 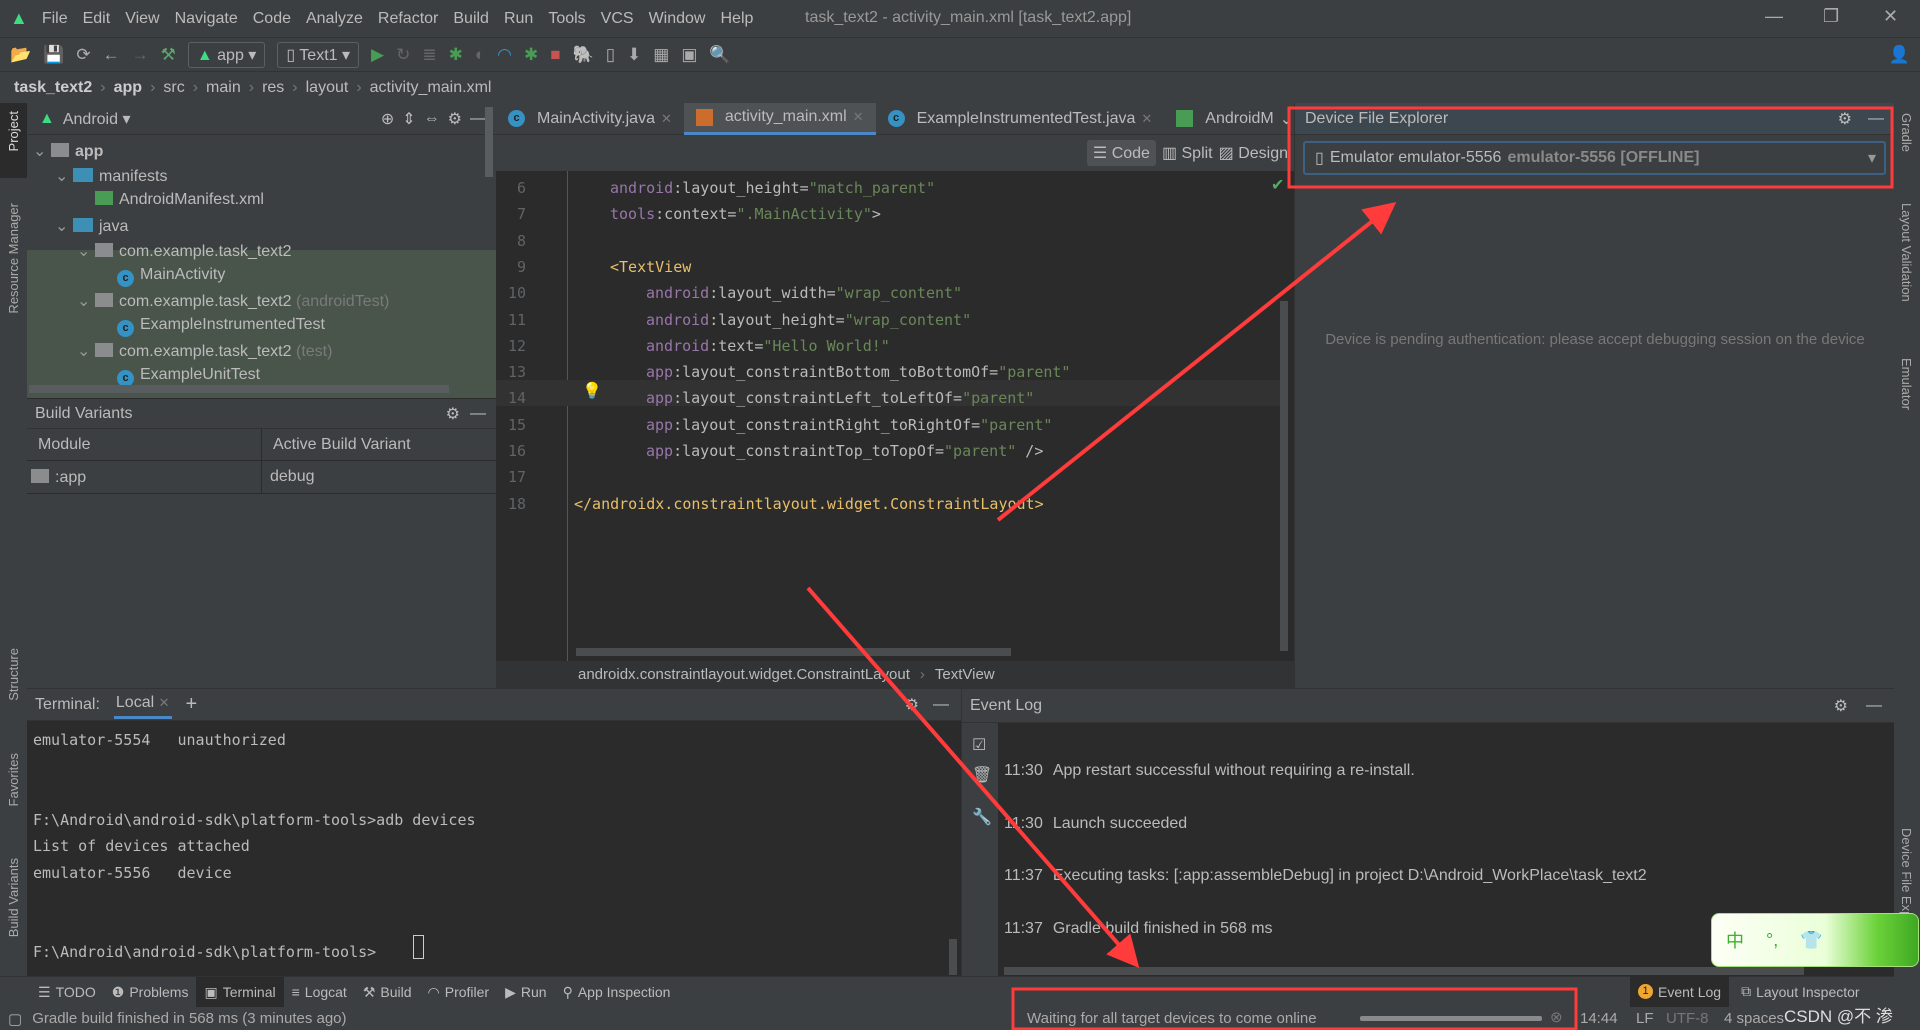 I want to click on annotation-arrow-down, so click(x=973, y=777).